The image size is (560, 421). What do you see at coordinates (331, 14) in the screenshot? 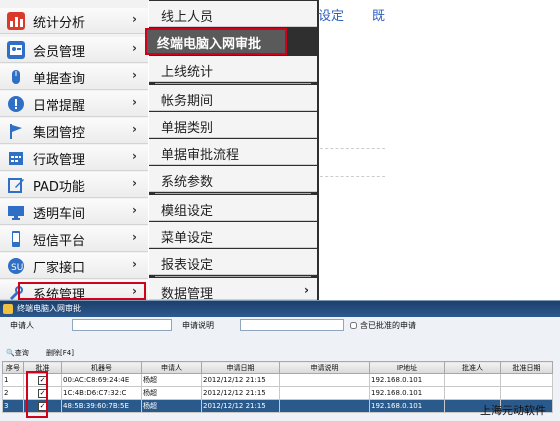
I see `background-link-settings: 设定` at bounding box center [331, 14].